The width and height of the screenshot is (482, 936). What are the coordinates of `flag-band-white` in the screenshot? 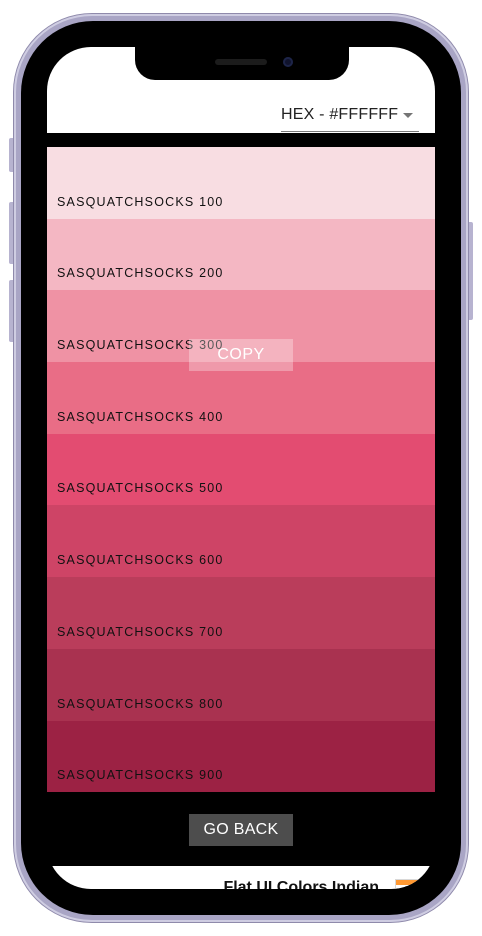 It's located at (407, 887).